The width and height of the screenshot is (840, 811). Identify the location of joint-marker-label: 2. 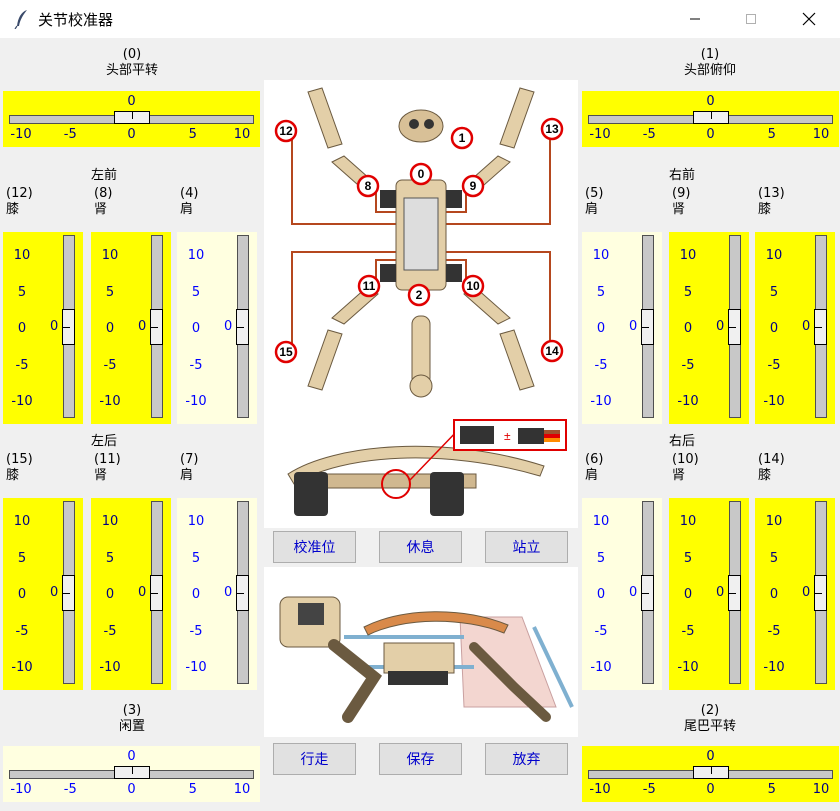
(419, 295).